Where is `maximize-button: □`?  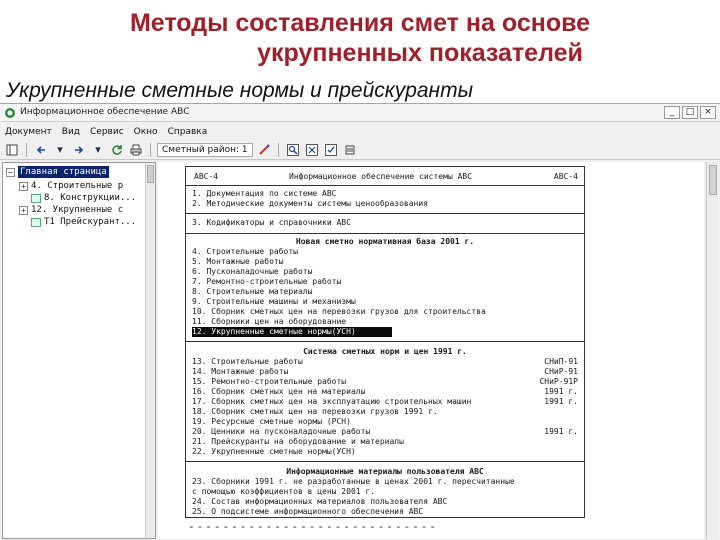
maximize-button: □ is located at coordinates (690, 112).